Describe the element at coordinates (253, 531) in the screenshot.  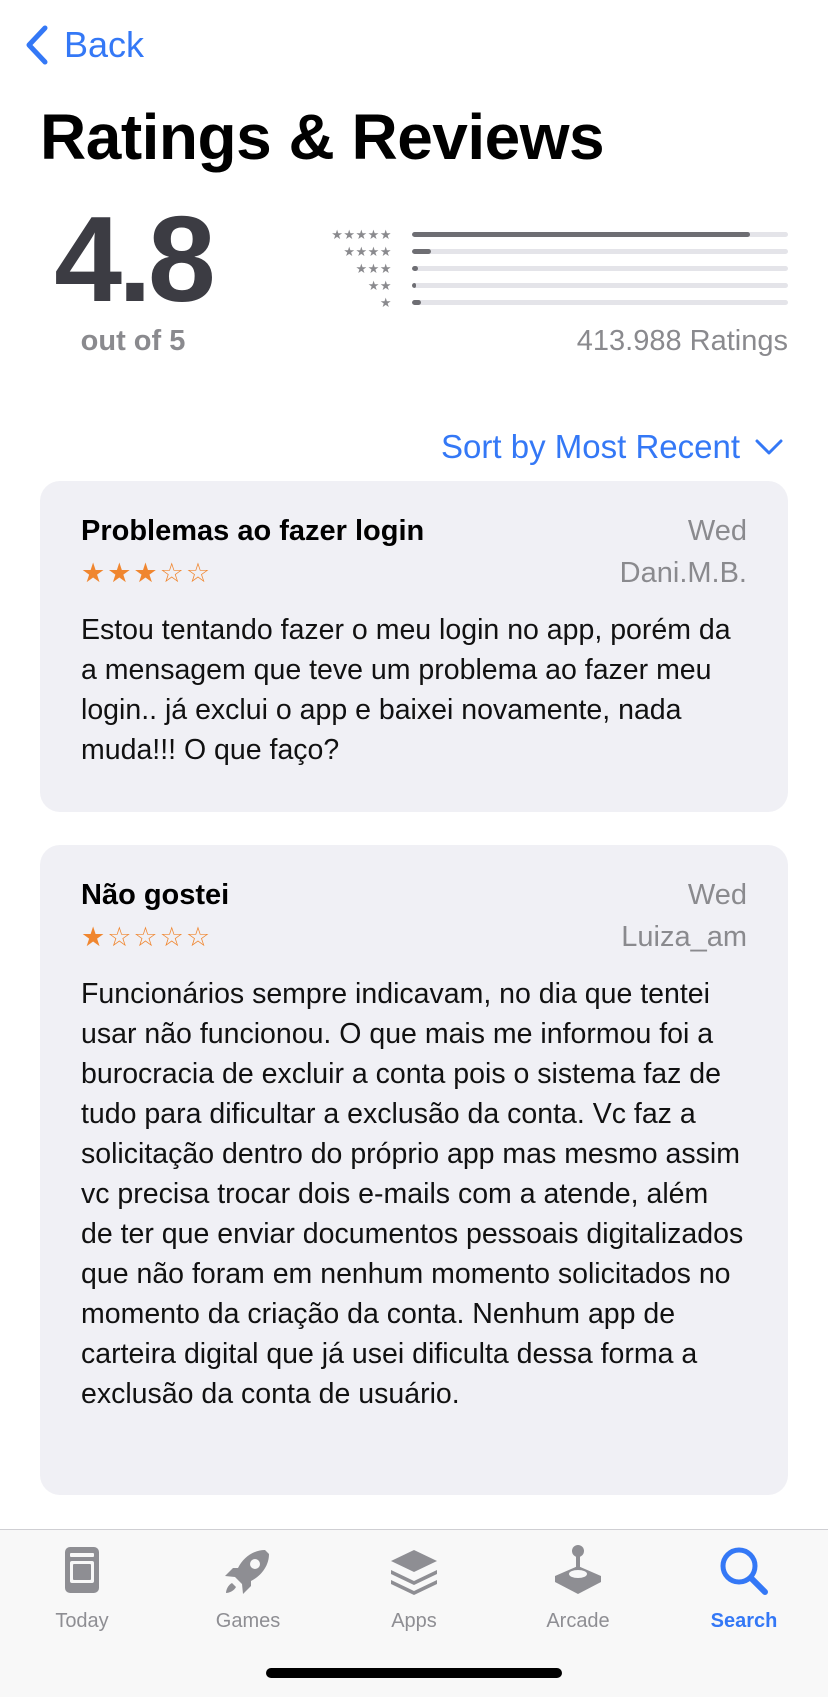
I see `review-title: Problemas ao fazer login` at that location.